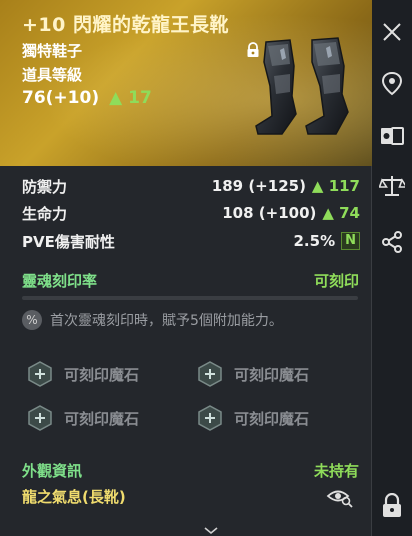 Image resolution: width=412 pixels, height=536 pixels. Describe the element at coordinates (74, 497) in the screenshot. I see `appearance-name: 龍之氣息(長靴)` at that location.